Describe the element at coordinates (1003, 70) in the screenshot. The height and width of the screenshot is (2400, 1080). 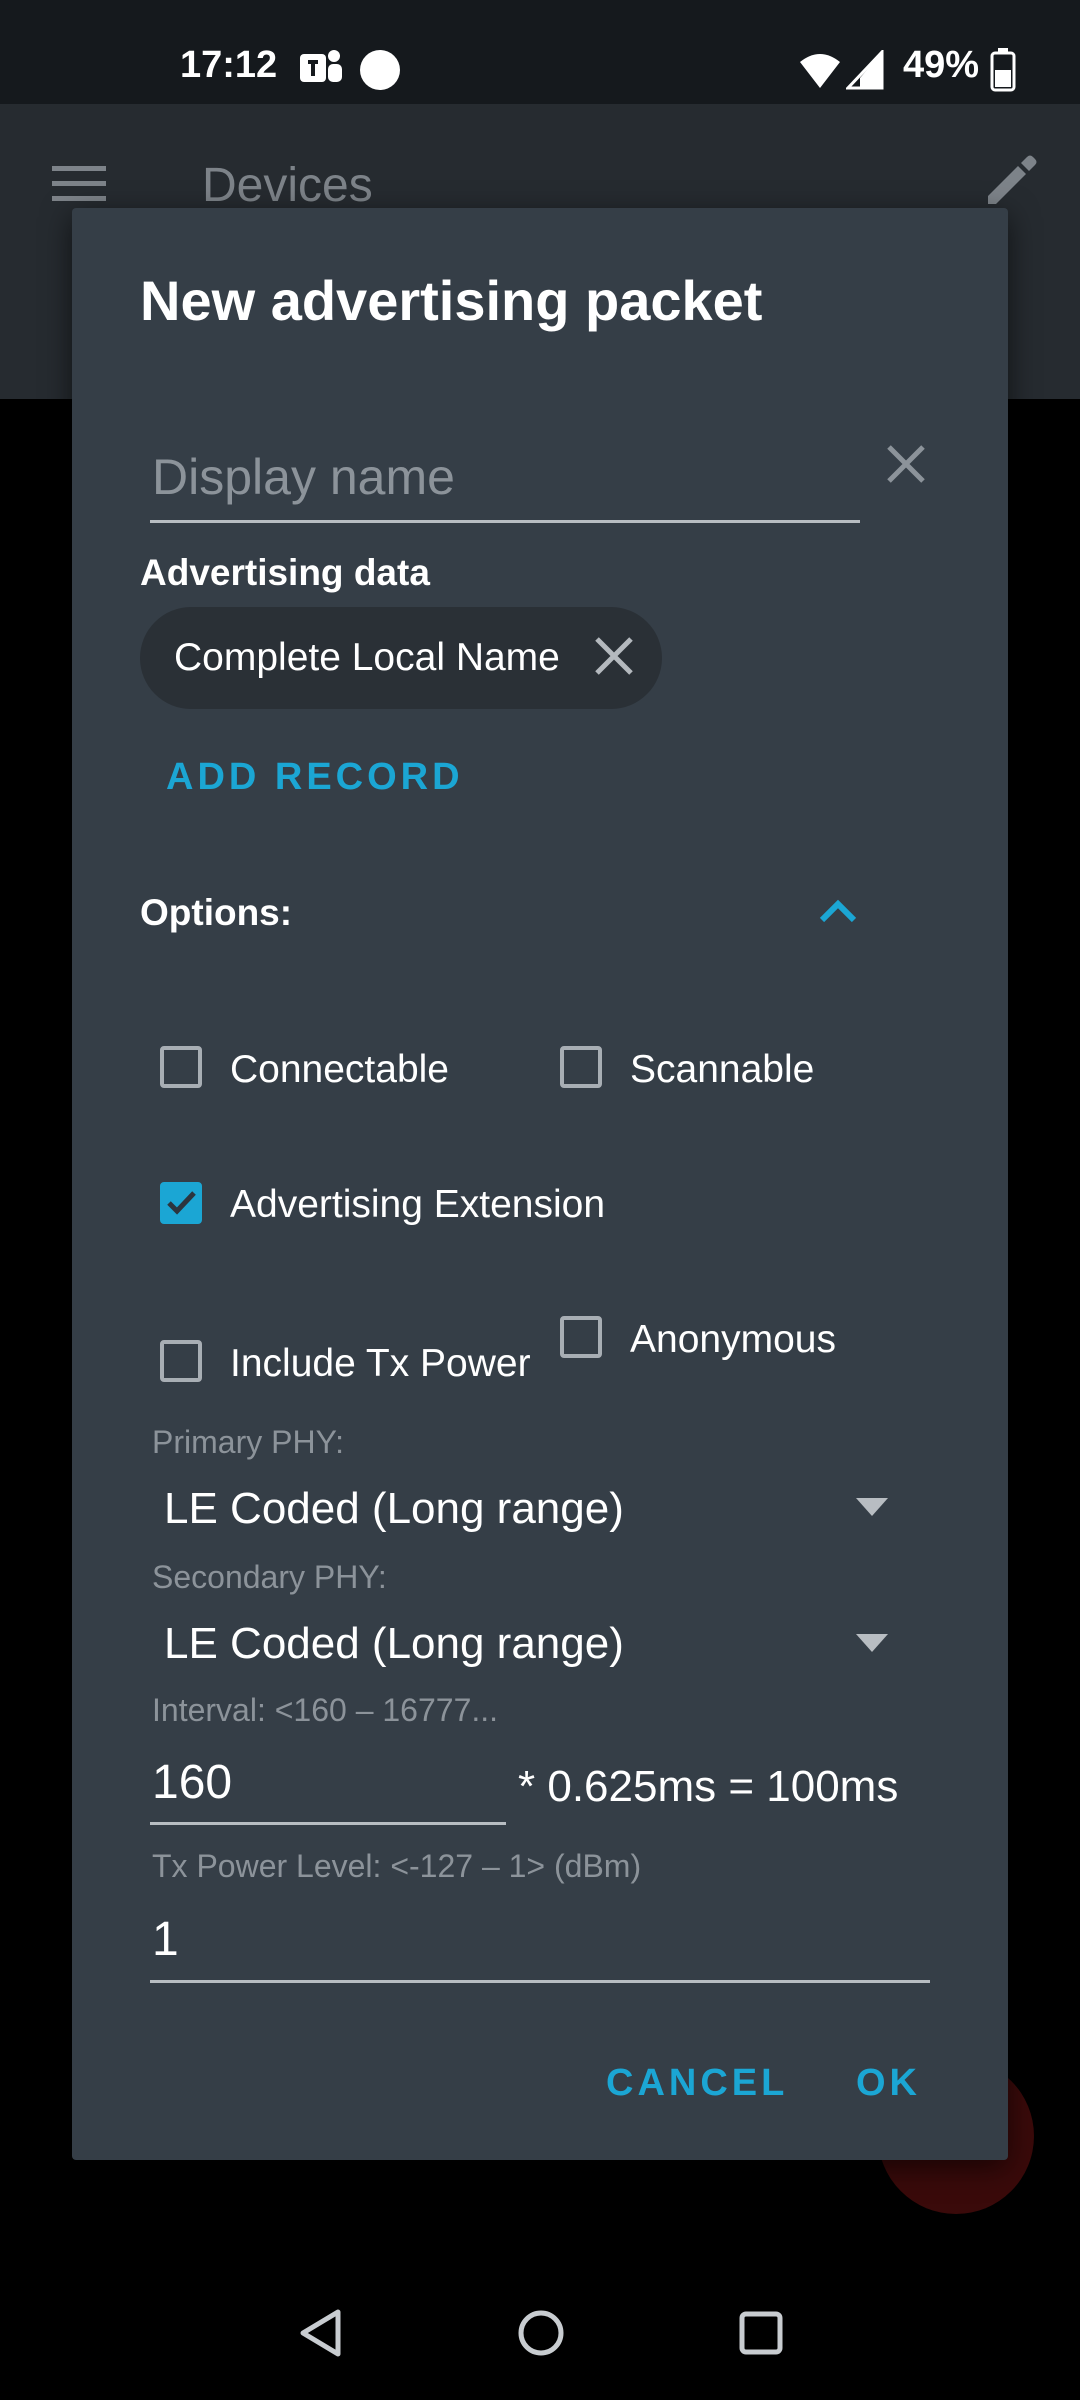
I see `battery-icon` at that location.